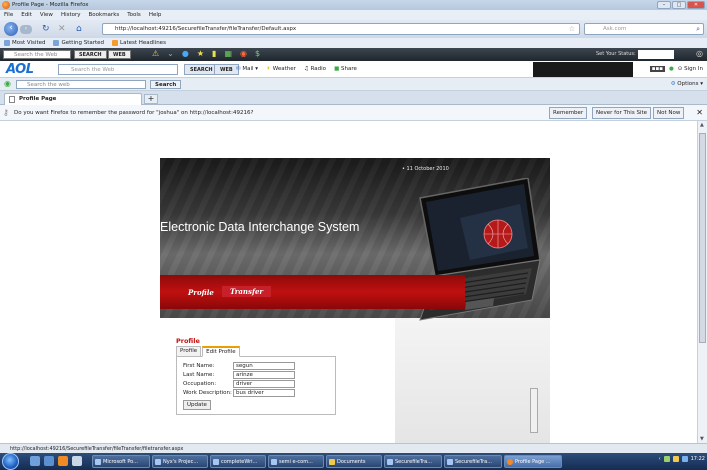  Describe the element at coordinates (90, 54) in the screenshot. I see `toolbar1-search-button: SEARCH` at that location.